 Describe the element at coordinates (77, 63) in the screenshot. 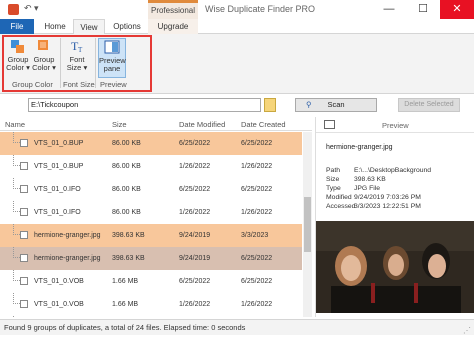

I see `annotation-highlight-box` at that location.